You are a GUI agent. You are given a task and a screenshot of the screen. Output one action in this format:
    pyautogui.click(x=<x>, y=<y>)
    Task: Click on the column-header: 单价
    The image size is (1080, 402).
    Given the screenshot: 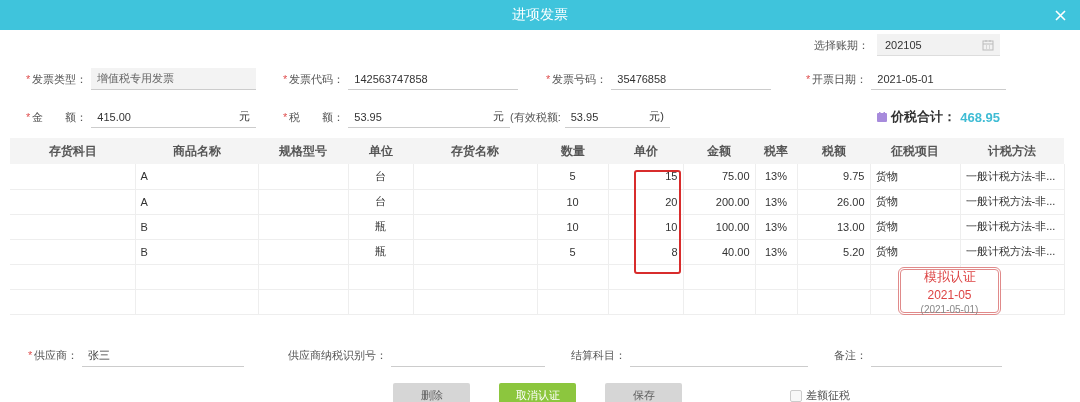 What is the action you would take?
    pyautogui.click(x=645, y=151)
    